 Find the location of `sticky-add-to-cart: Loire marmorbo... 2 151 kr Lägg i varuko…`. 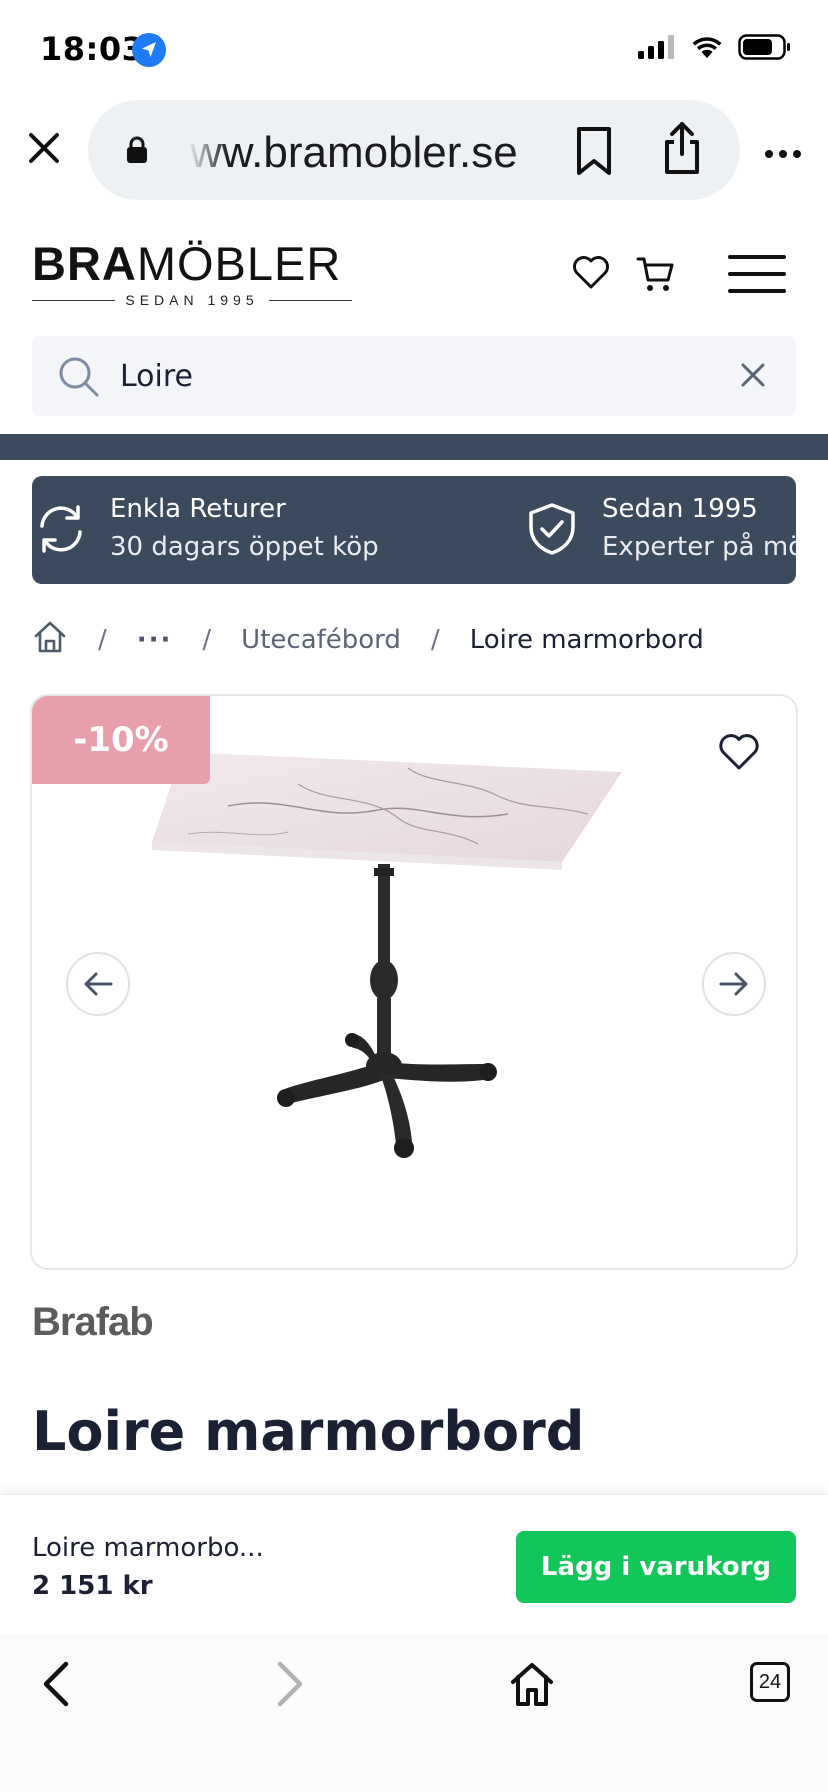

sticky-add-to-cart: Loire marmorbo... 2 151 kr Lägg i varuko… is located at coordinates (414, 1564).